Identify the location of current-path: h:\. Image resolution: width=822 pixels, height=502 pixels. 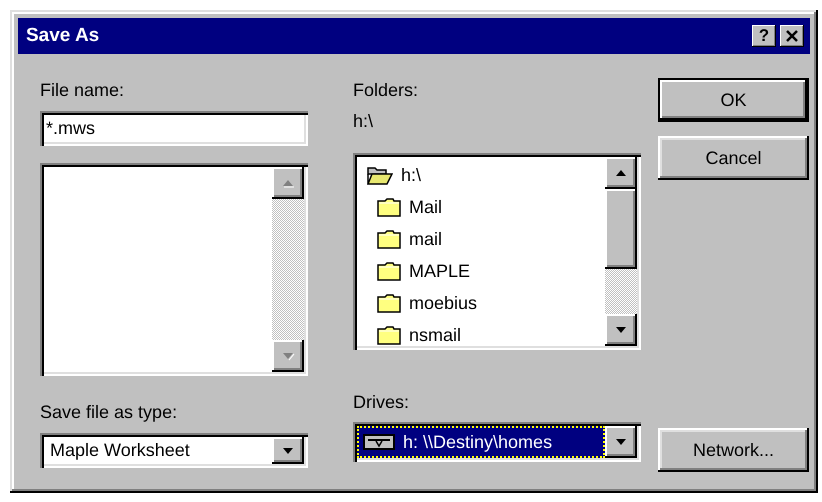
(363, 121).